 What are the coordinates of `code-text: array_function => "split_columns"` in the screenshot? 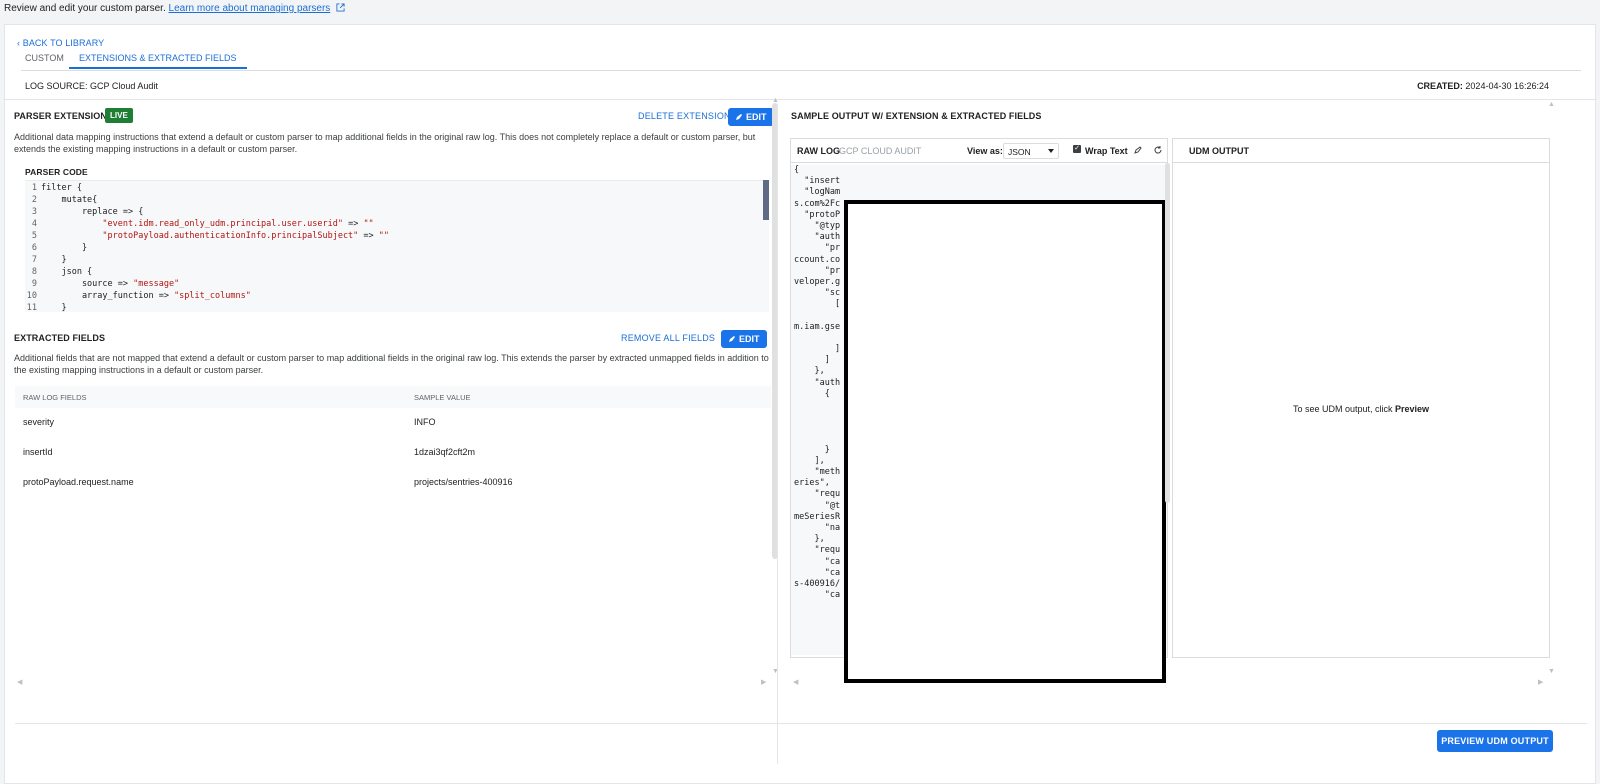 It's located at (146, 296).